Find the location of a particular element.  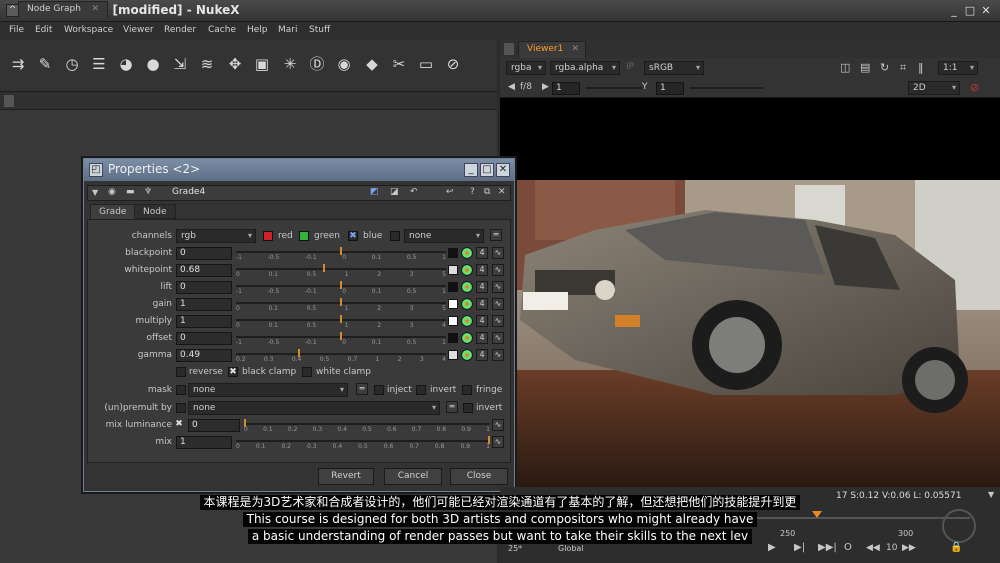

channel-link-icon: ═ is located at coordinates (496, 235).